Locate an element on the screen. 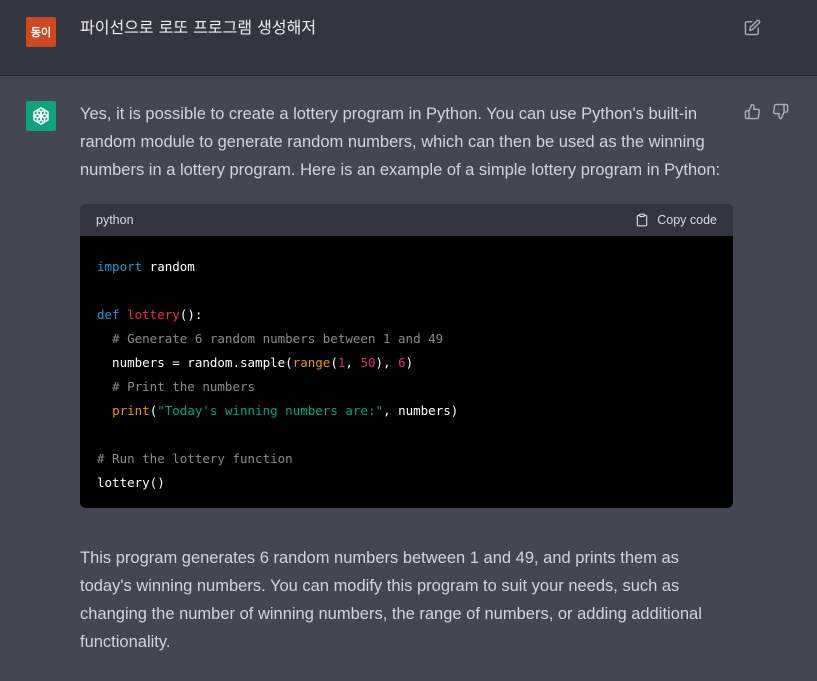 This screenshot has height=681, width=817. assistant-avatar is located at coordinates (41, 116).